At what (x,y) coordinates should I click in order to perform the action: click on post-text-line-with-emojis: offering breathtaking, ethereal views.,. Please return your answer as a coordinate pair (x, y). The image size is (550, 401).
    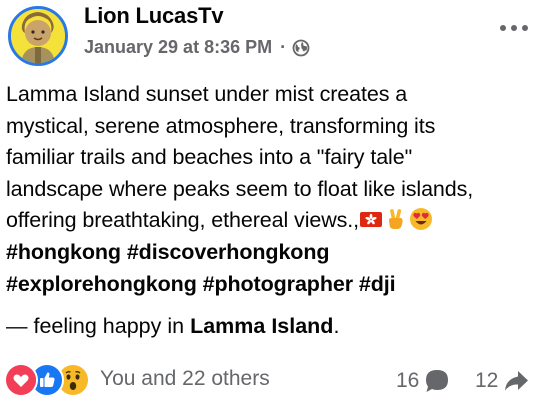
    Looking at the image, I should click on (276, 221).